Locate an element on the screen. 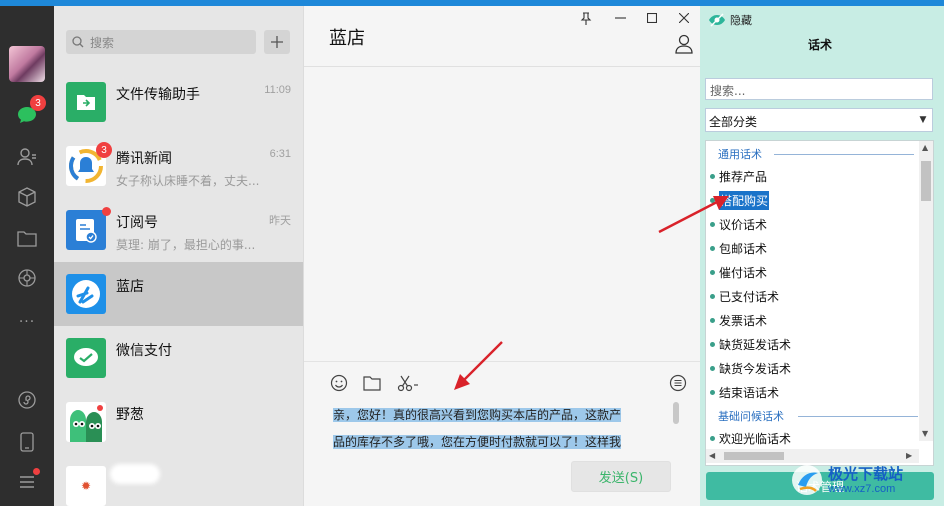  contacts-icon is located at coordinates (27, 157).